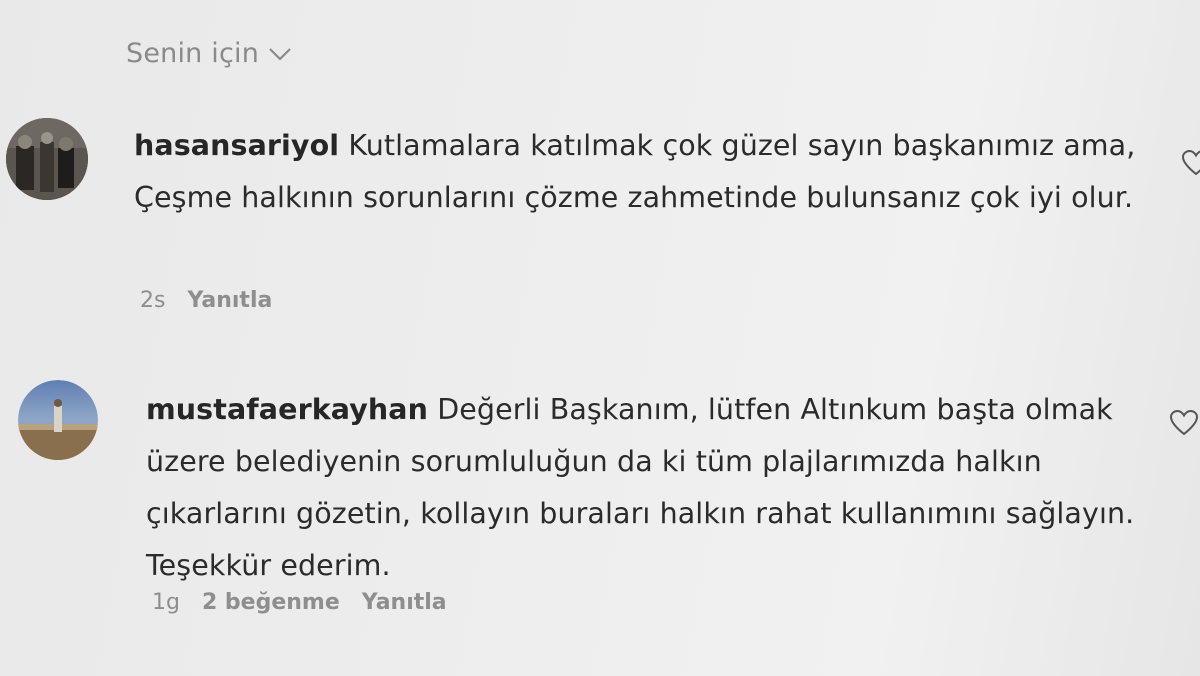 Image resolution: width=1200 pixels, height=676 pixels. What do you see at coordinates (153, 300) in the screenshot?
I see `comment-time: 2s` at bounding box center [153, 300].